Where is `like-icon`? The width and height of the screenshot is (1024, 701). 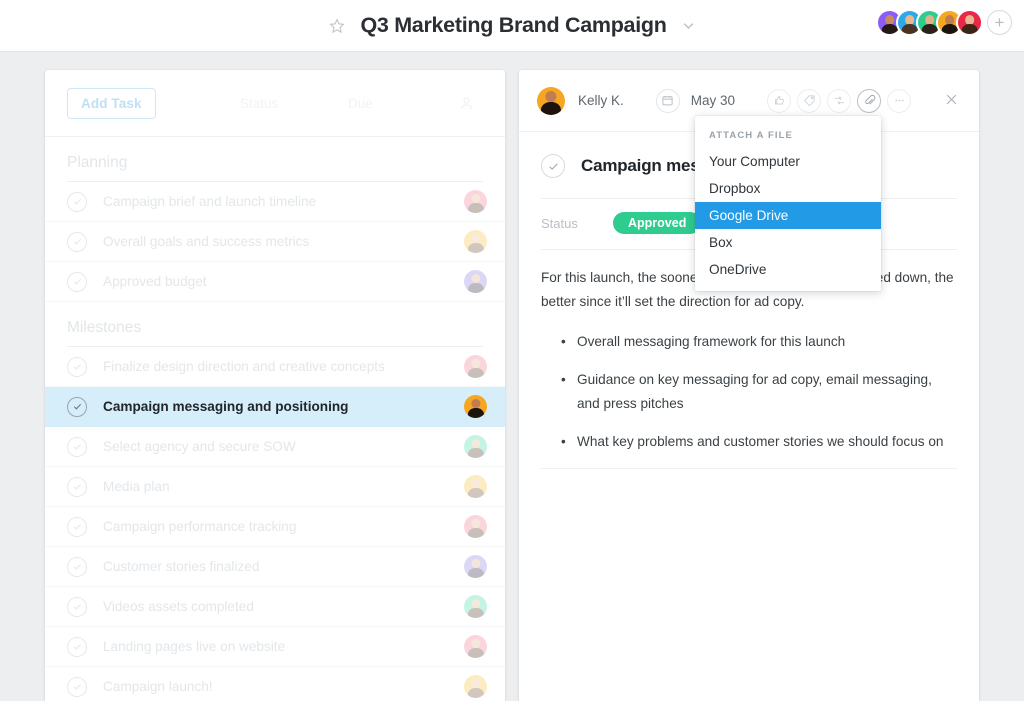 like-icon is located at coordinates (779, 100).